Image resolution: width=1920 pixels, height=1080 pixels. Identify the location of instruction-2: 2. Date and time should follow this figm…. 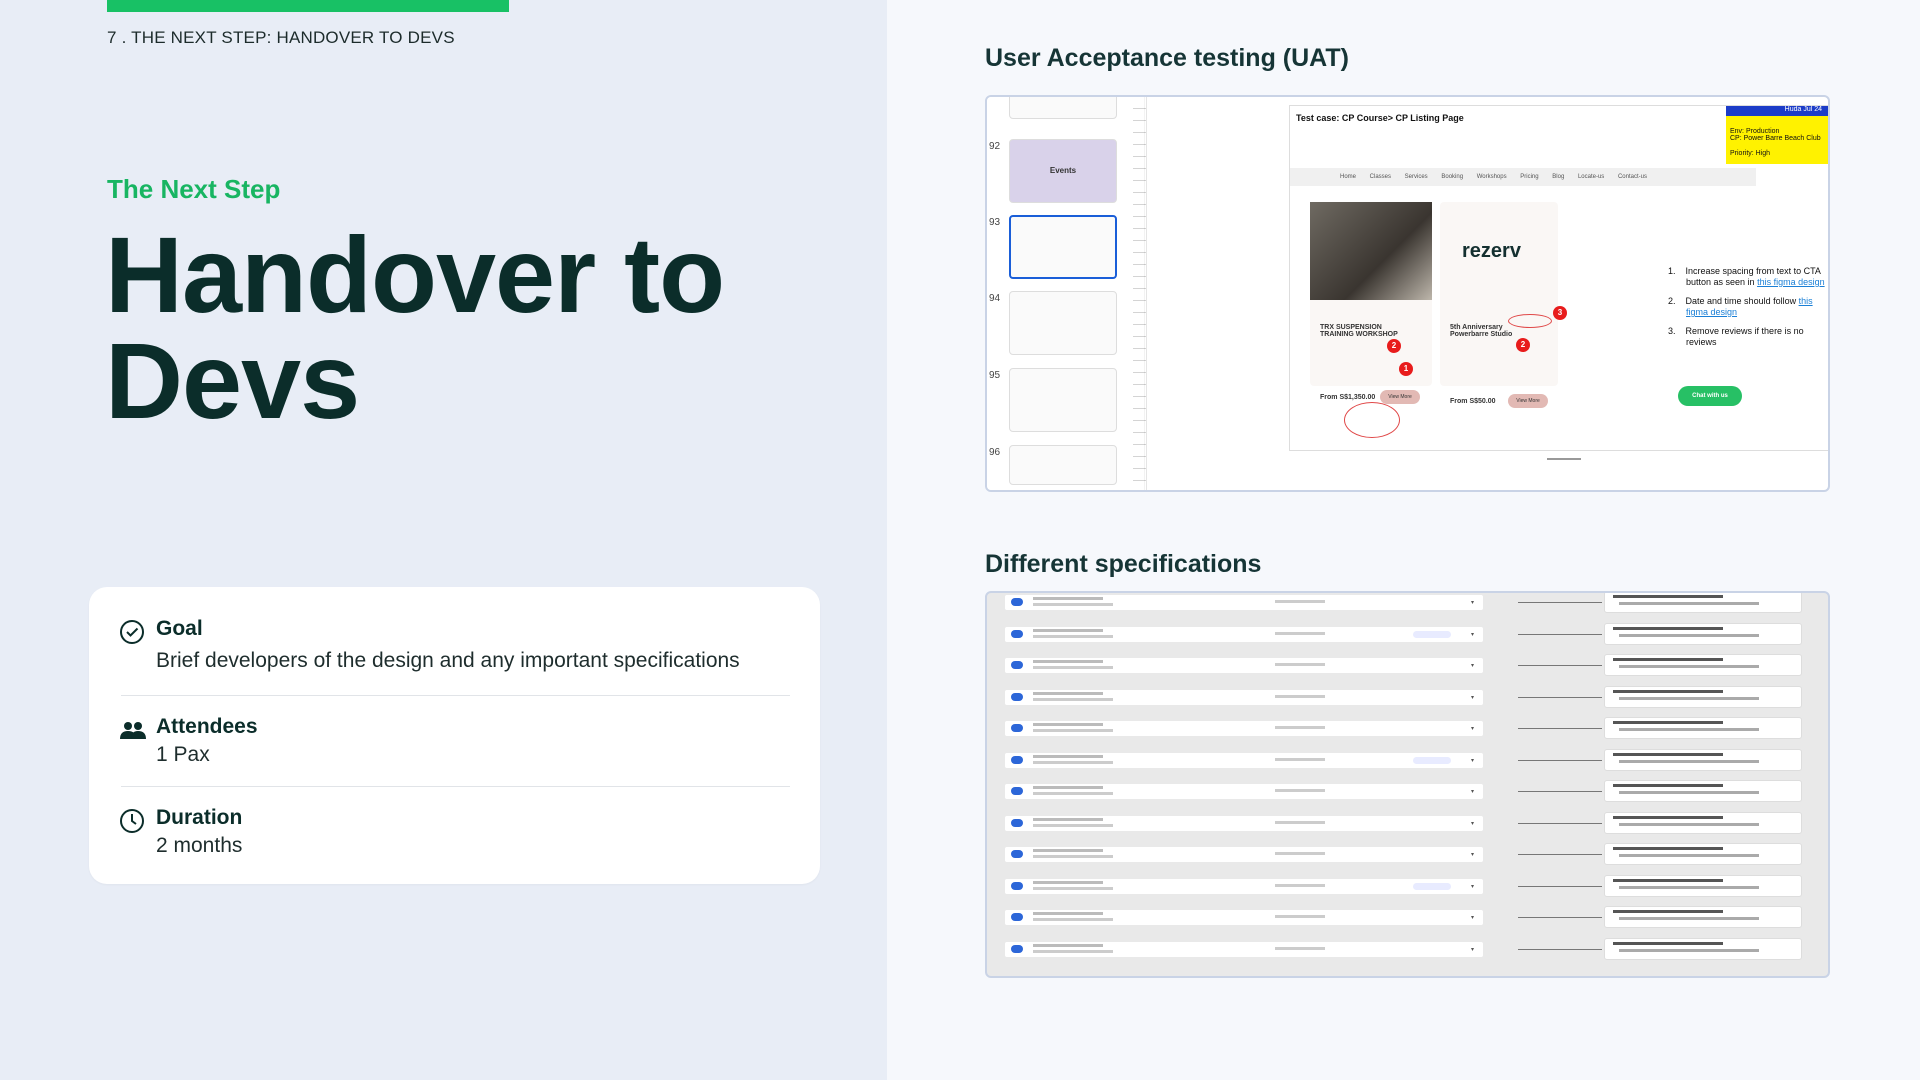
(1740, 306).